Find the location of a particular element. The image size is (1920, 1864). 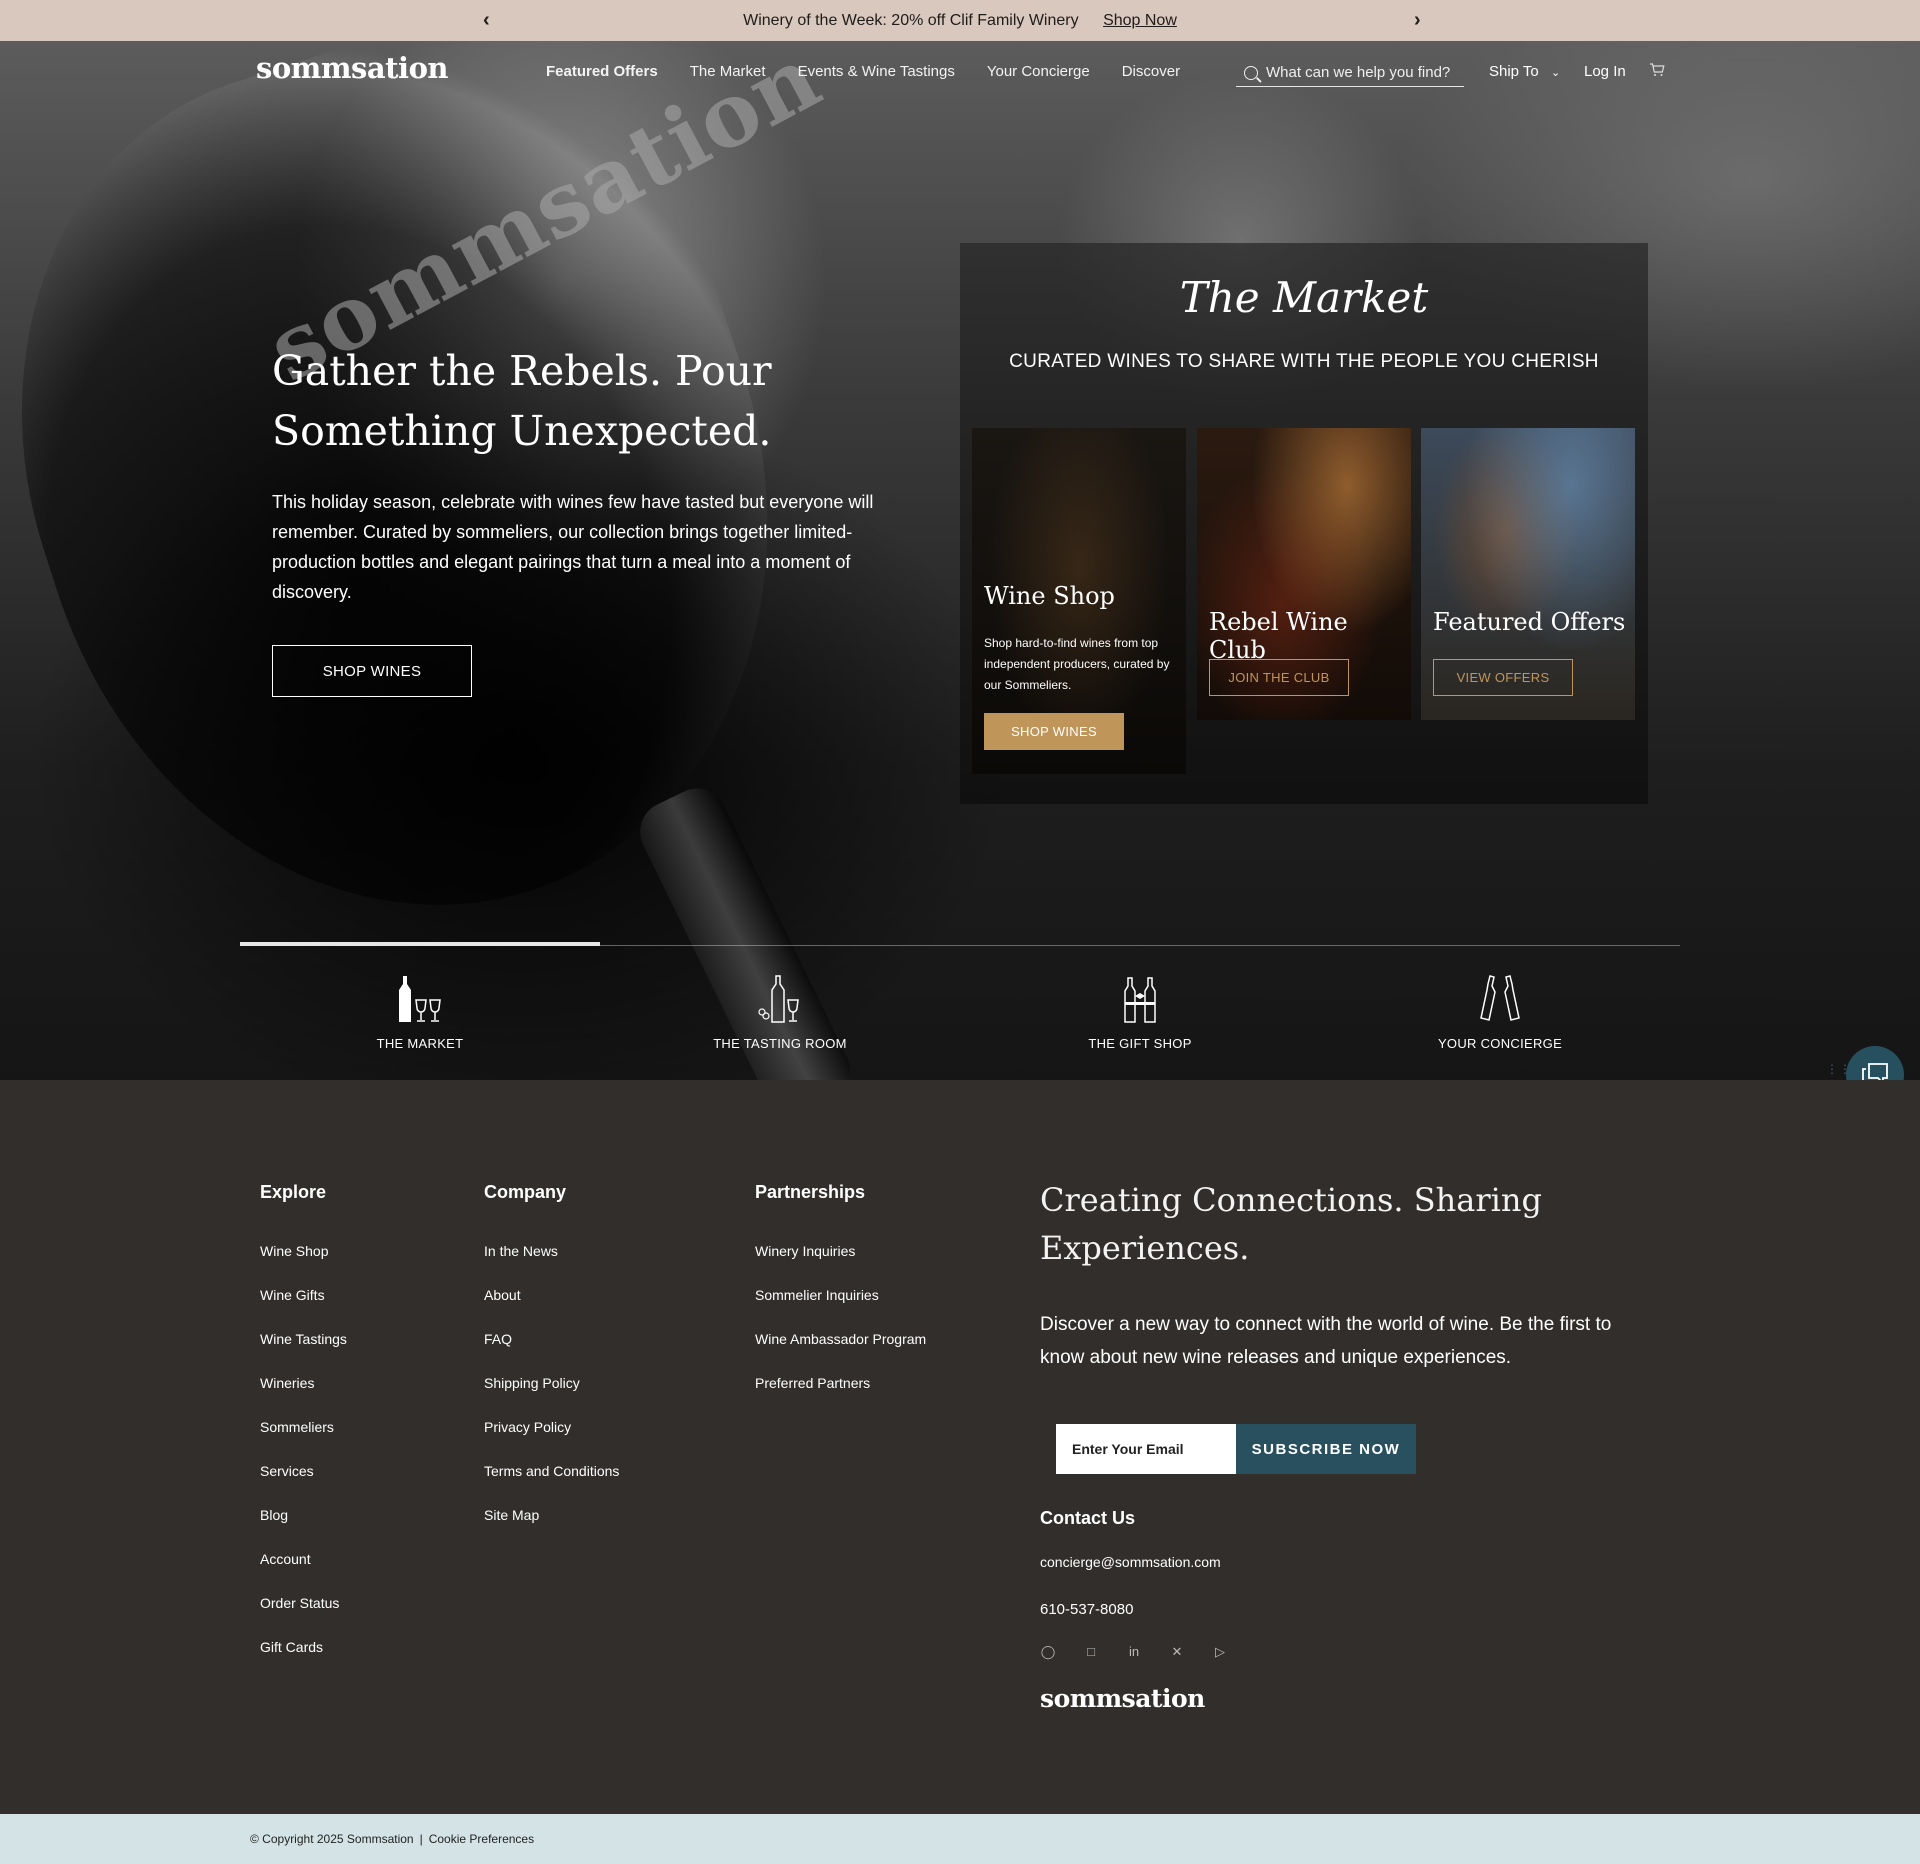

footer-link: Wine Gifts is located at coordinates (303, 1309).